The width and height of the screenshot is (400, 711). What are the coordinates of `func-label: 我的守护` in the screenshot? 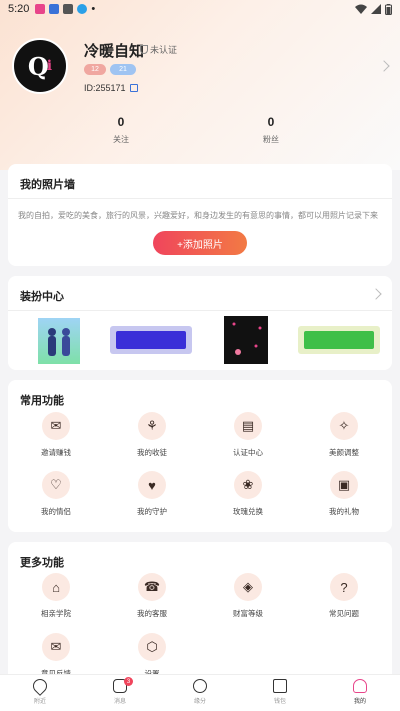 It's located at (152, 511).